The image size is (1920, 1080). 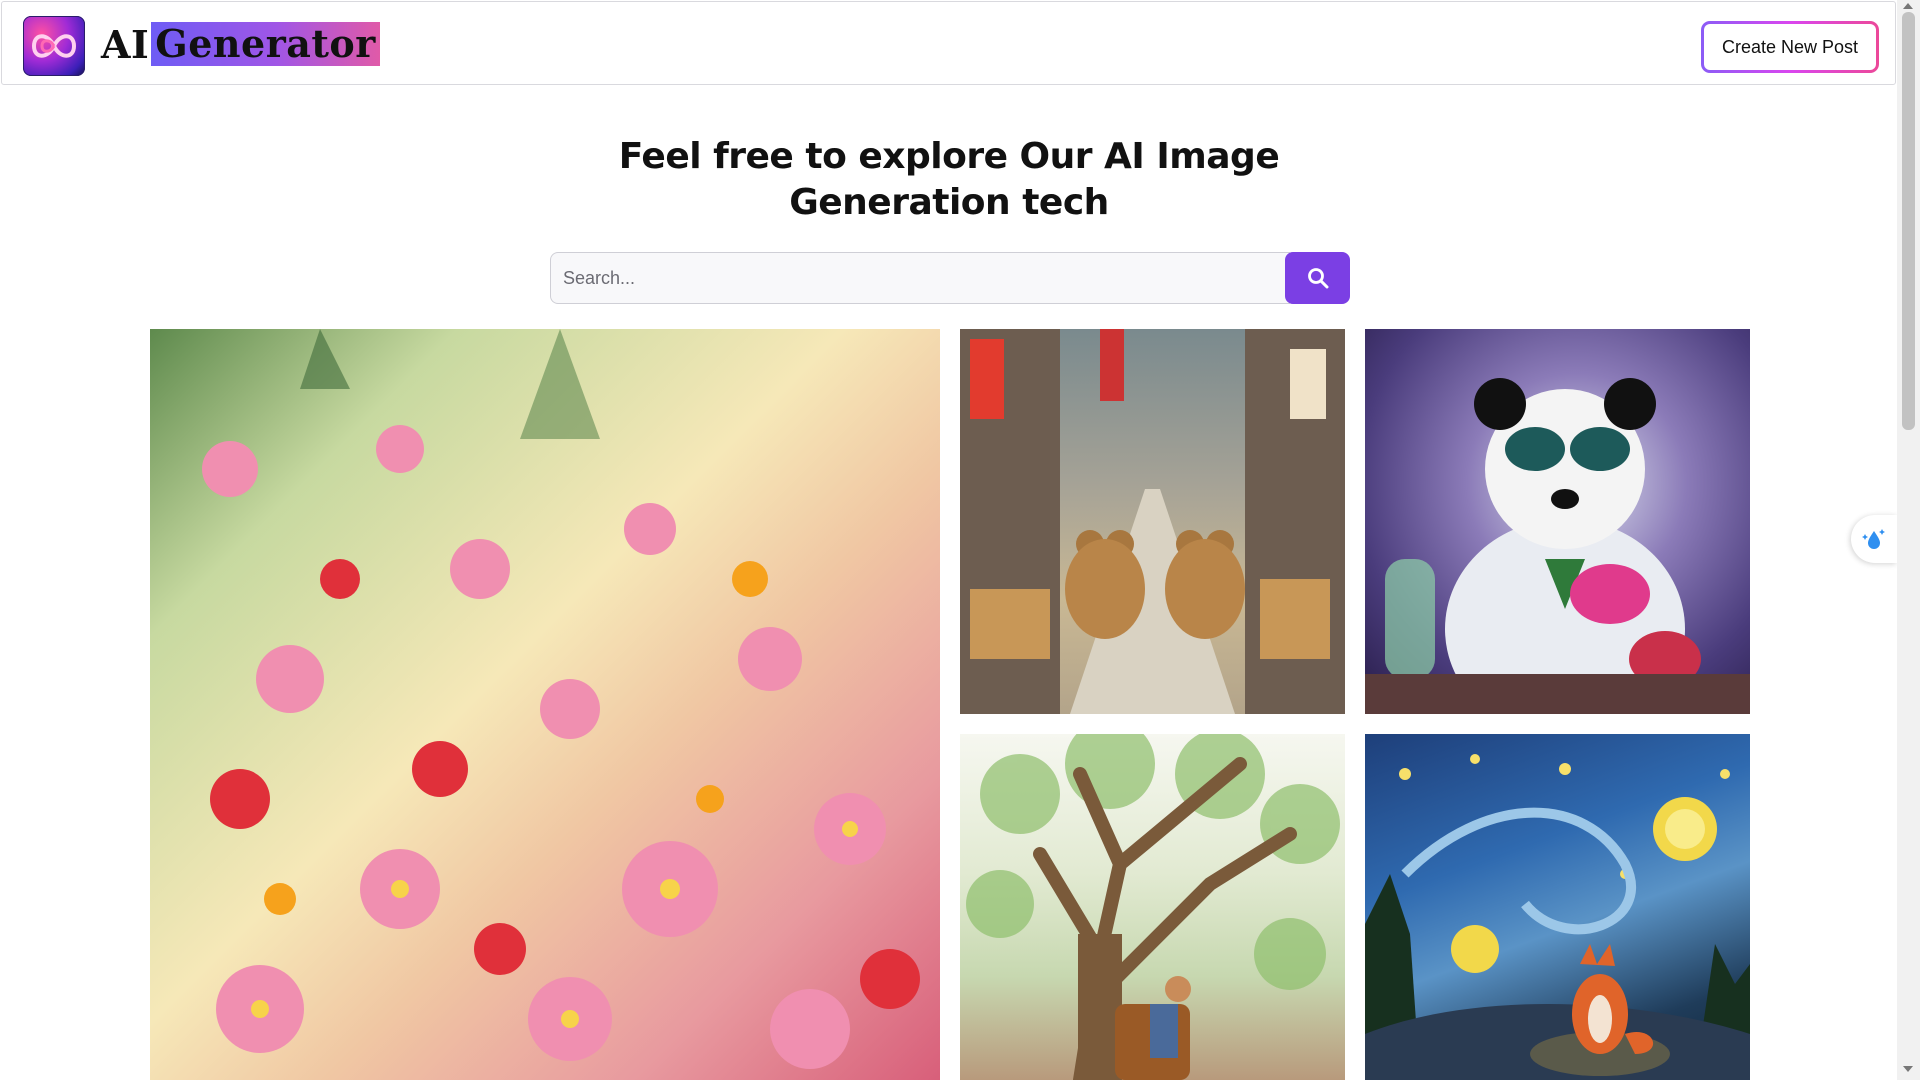 I want to click on starry-fox-image, so click(x=1557, y=907).